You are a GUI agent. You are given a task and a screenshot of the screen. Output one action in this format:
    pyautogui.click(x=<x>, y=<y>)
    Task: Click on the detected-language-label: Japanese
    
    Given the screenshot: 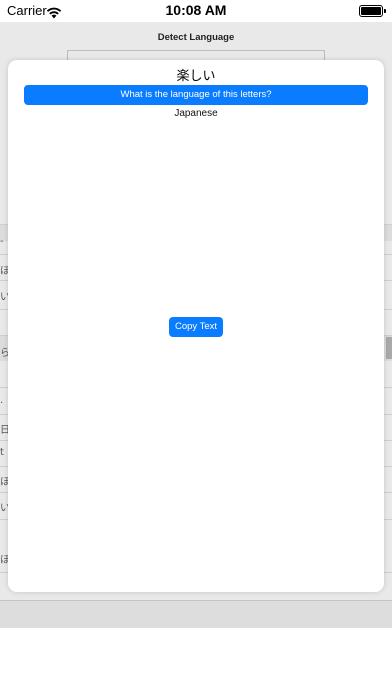 What is the action you would take?
    pyautogui.click(x=196, y=113)
    